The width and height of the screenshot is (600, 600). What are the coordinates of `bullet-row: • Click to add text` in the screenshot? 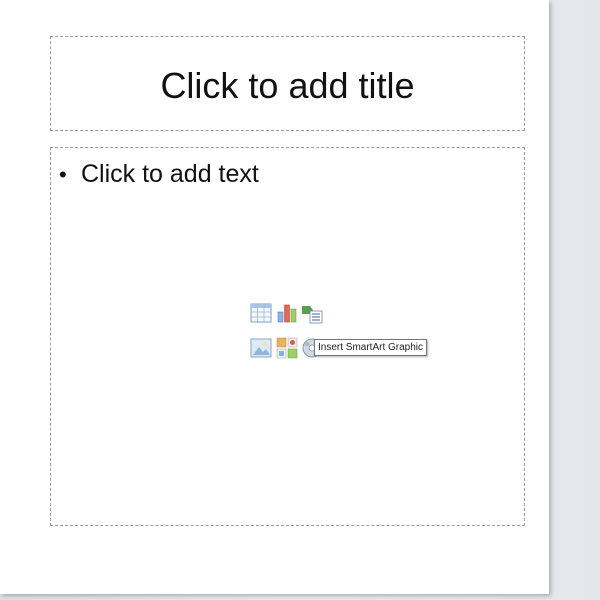 It's located at (159, 174).